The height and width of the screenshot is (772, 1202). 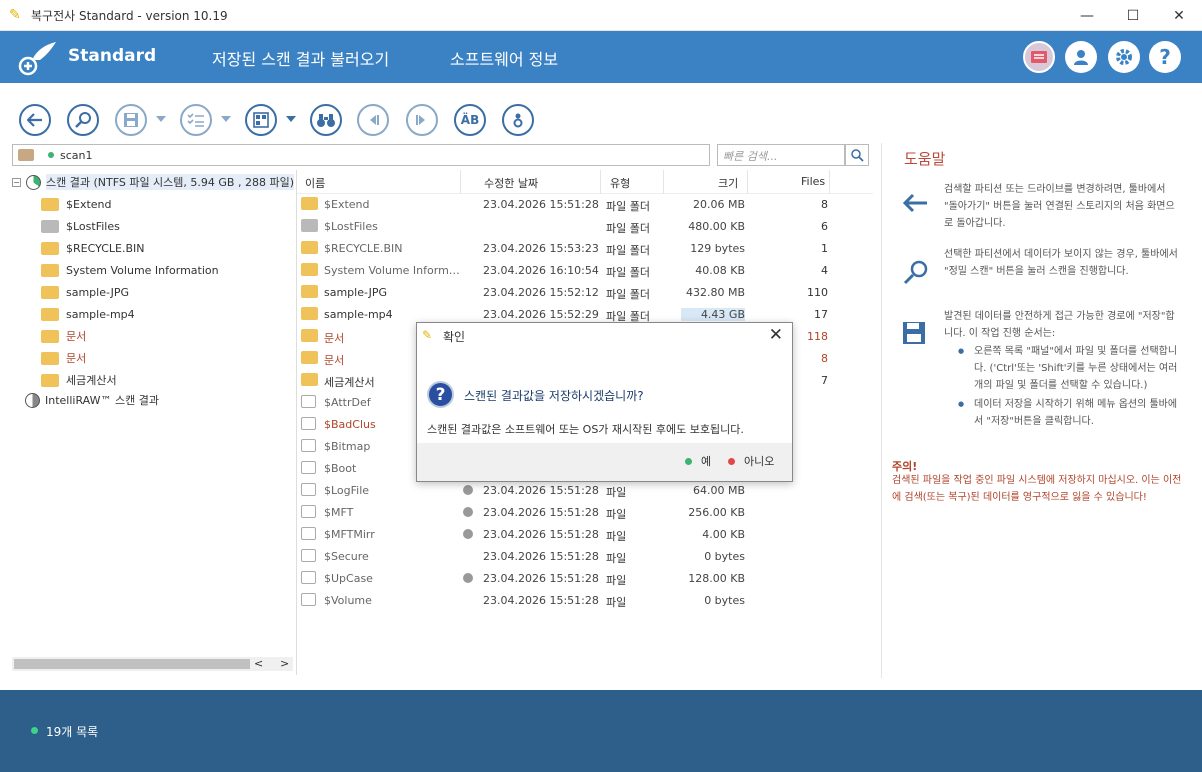 I want to click on deep-scan-button, so click(x=83, y=120).